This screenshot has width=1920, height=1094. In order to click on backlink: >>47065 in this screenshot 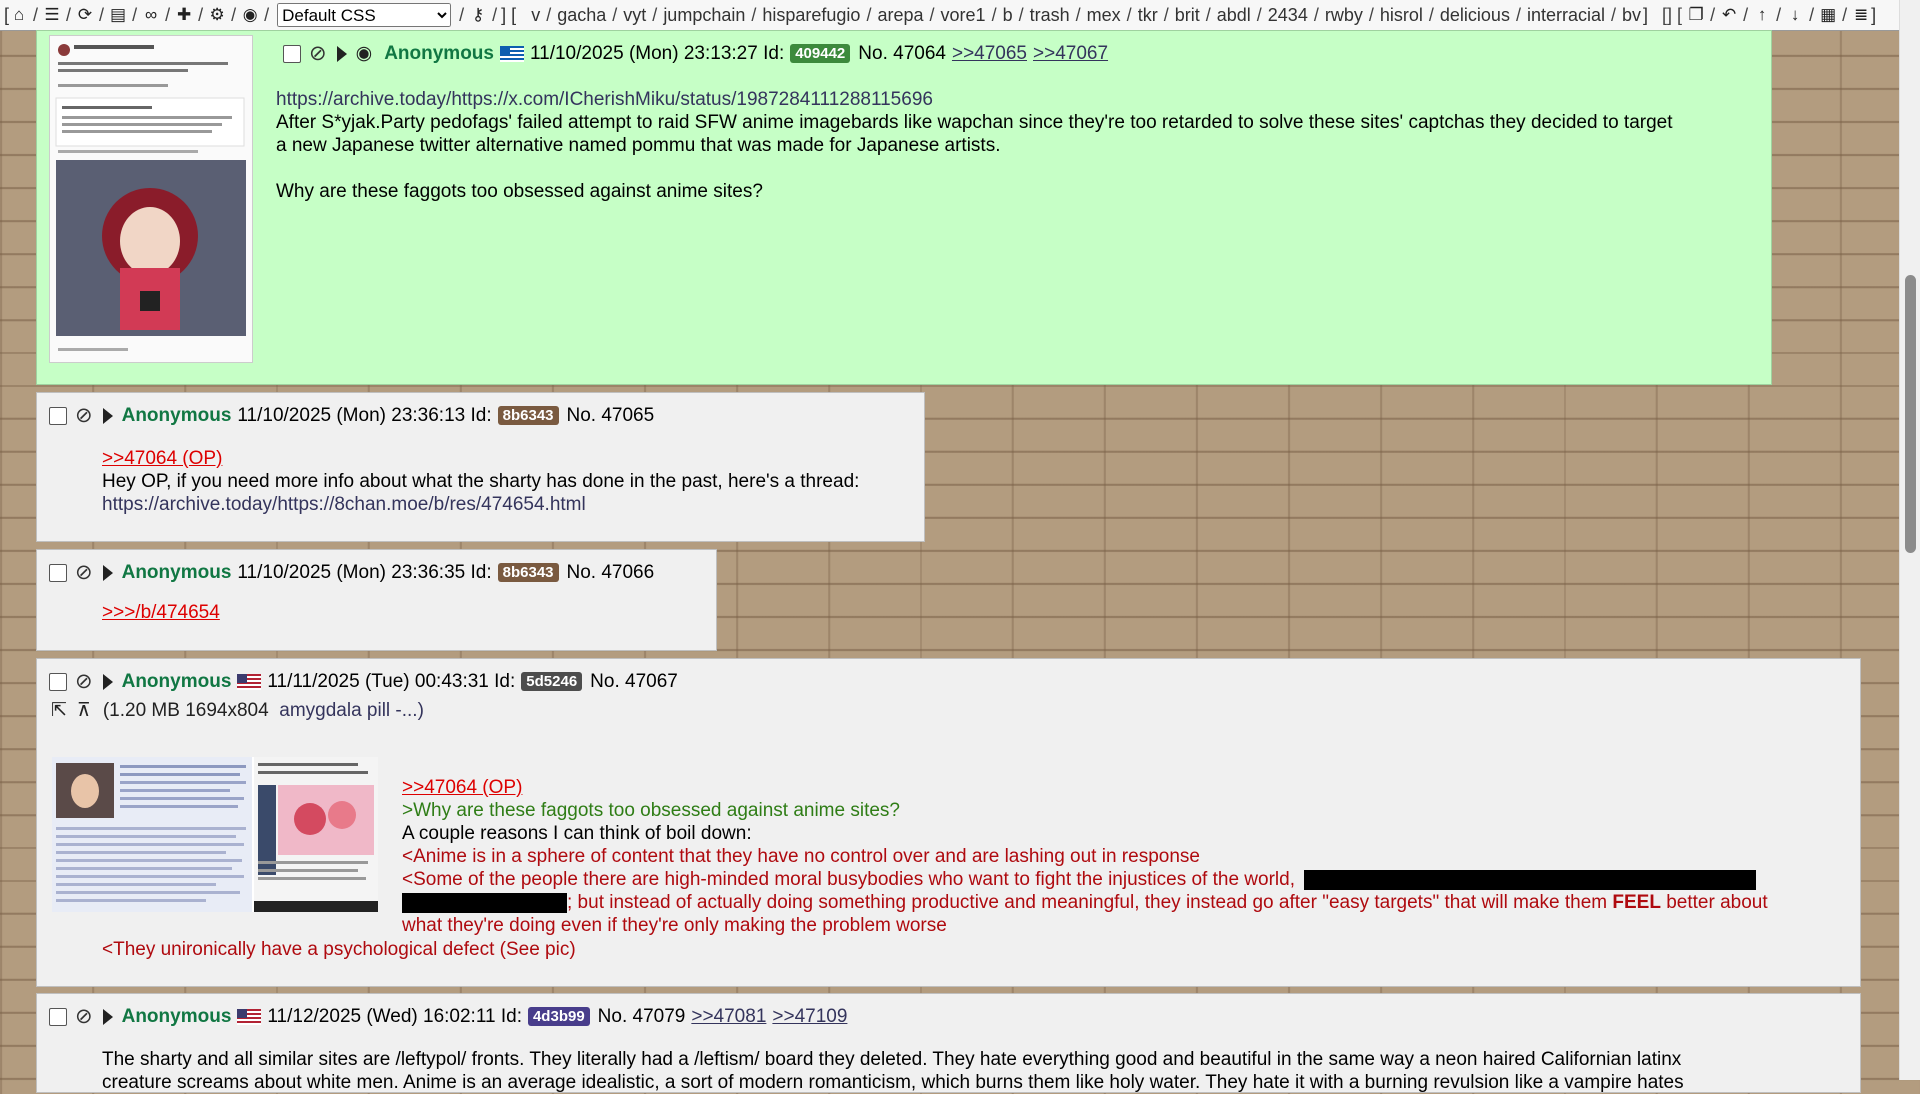, I will do `click(989, 54)`.